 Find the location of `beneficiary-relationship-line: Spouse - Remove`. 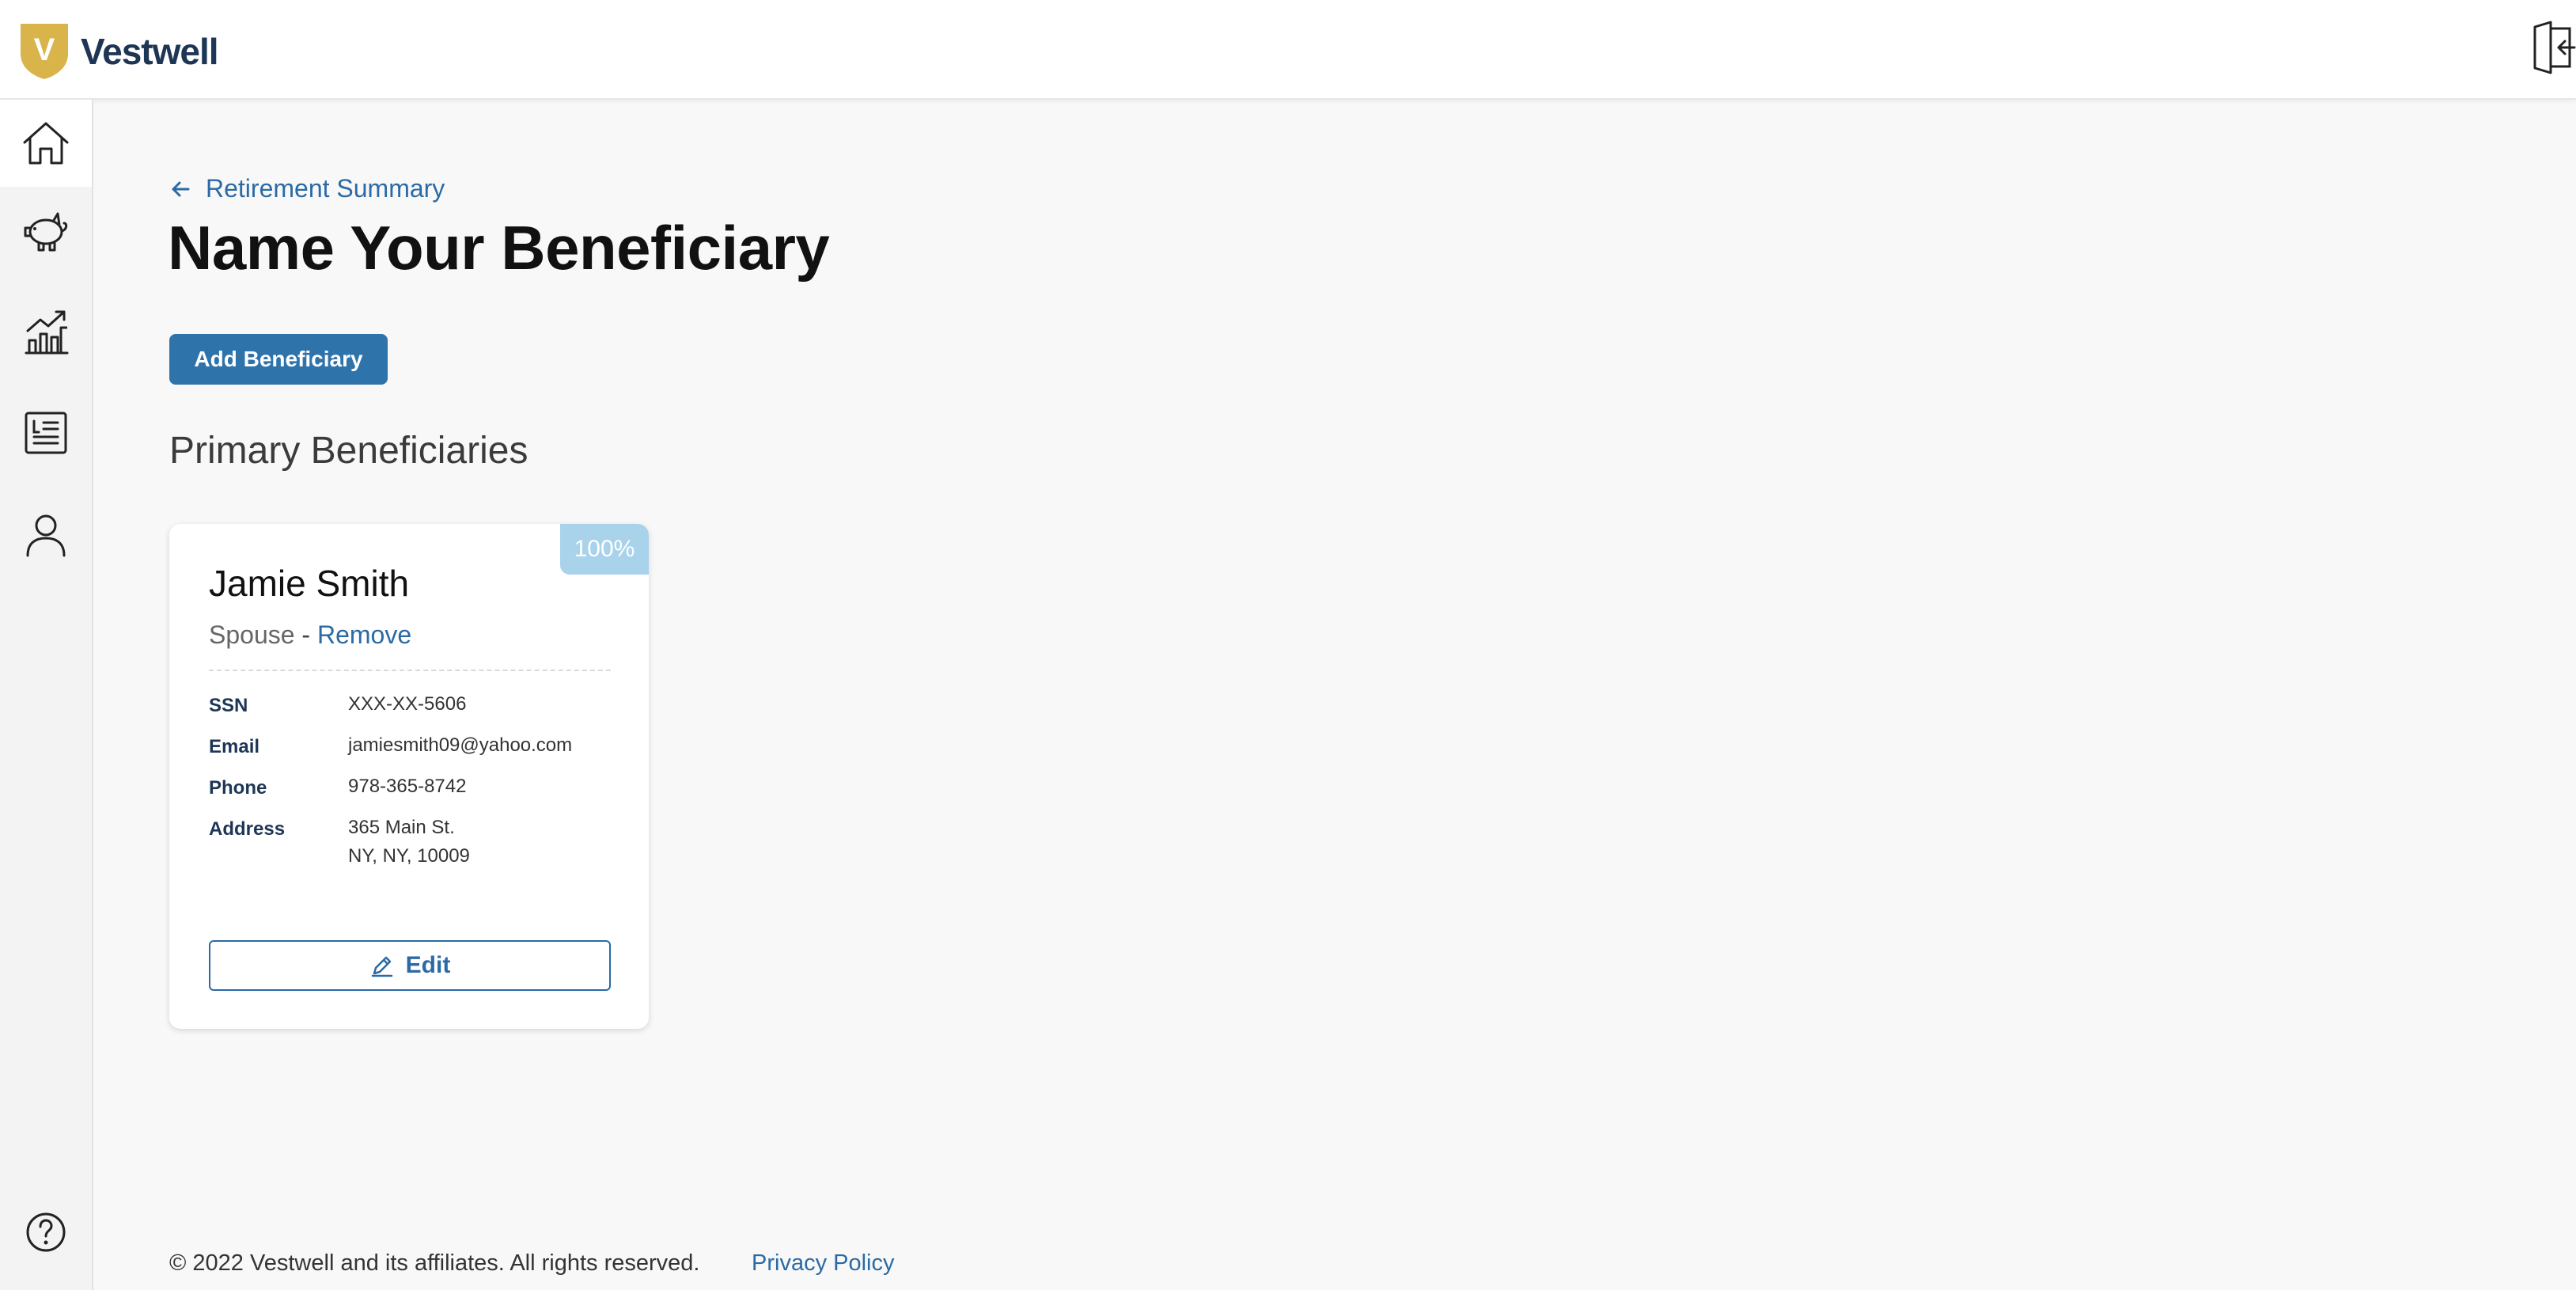

beneficiary-relationship-line: Spouse - Remove is located at coordinates (310, 635).